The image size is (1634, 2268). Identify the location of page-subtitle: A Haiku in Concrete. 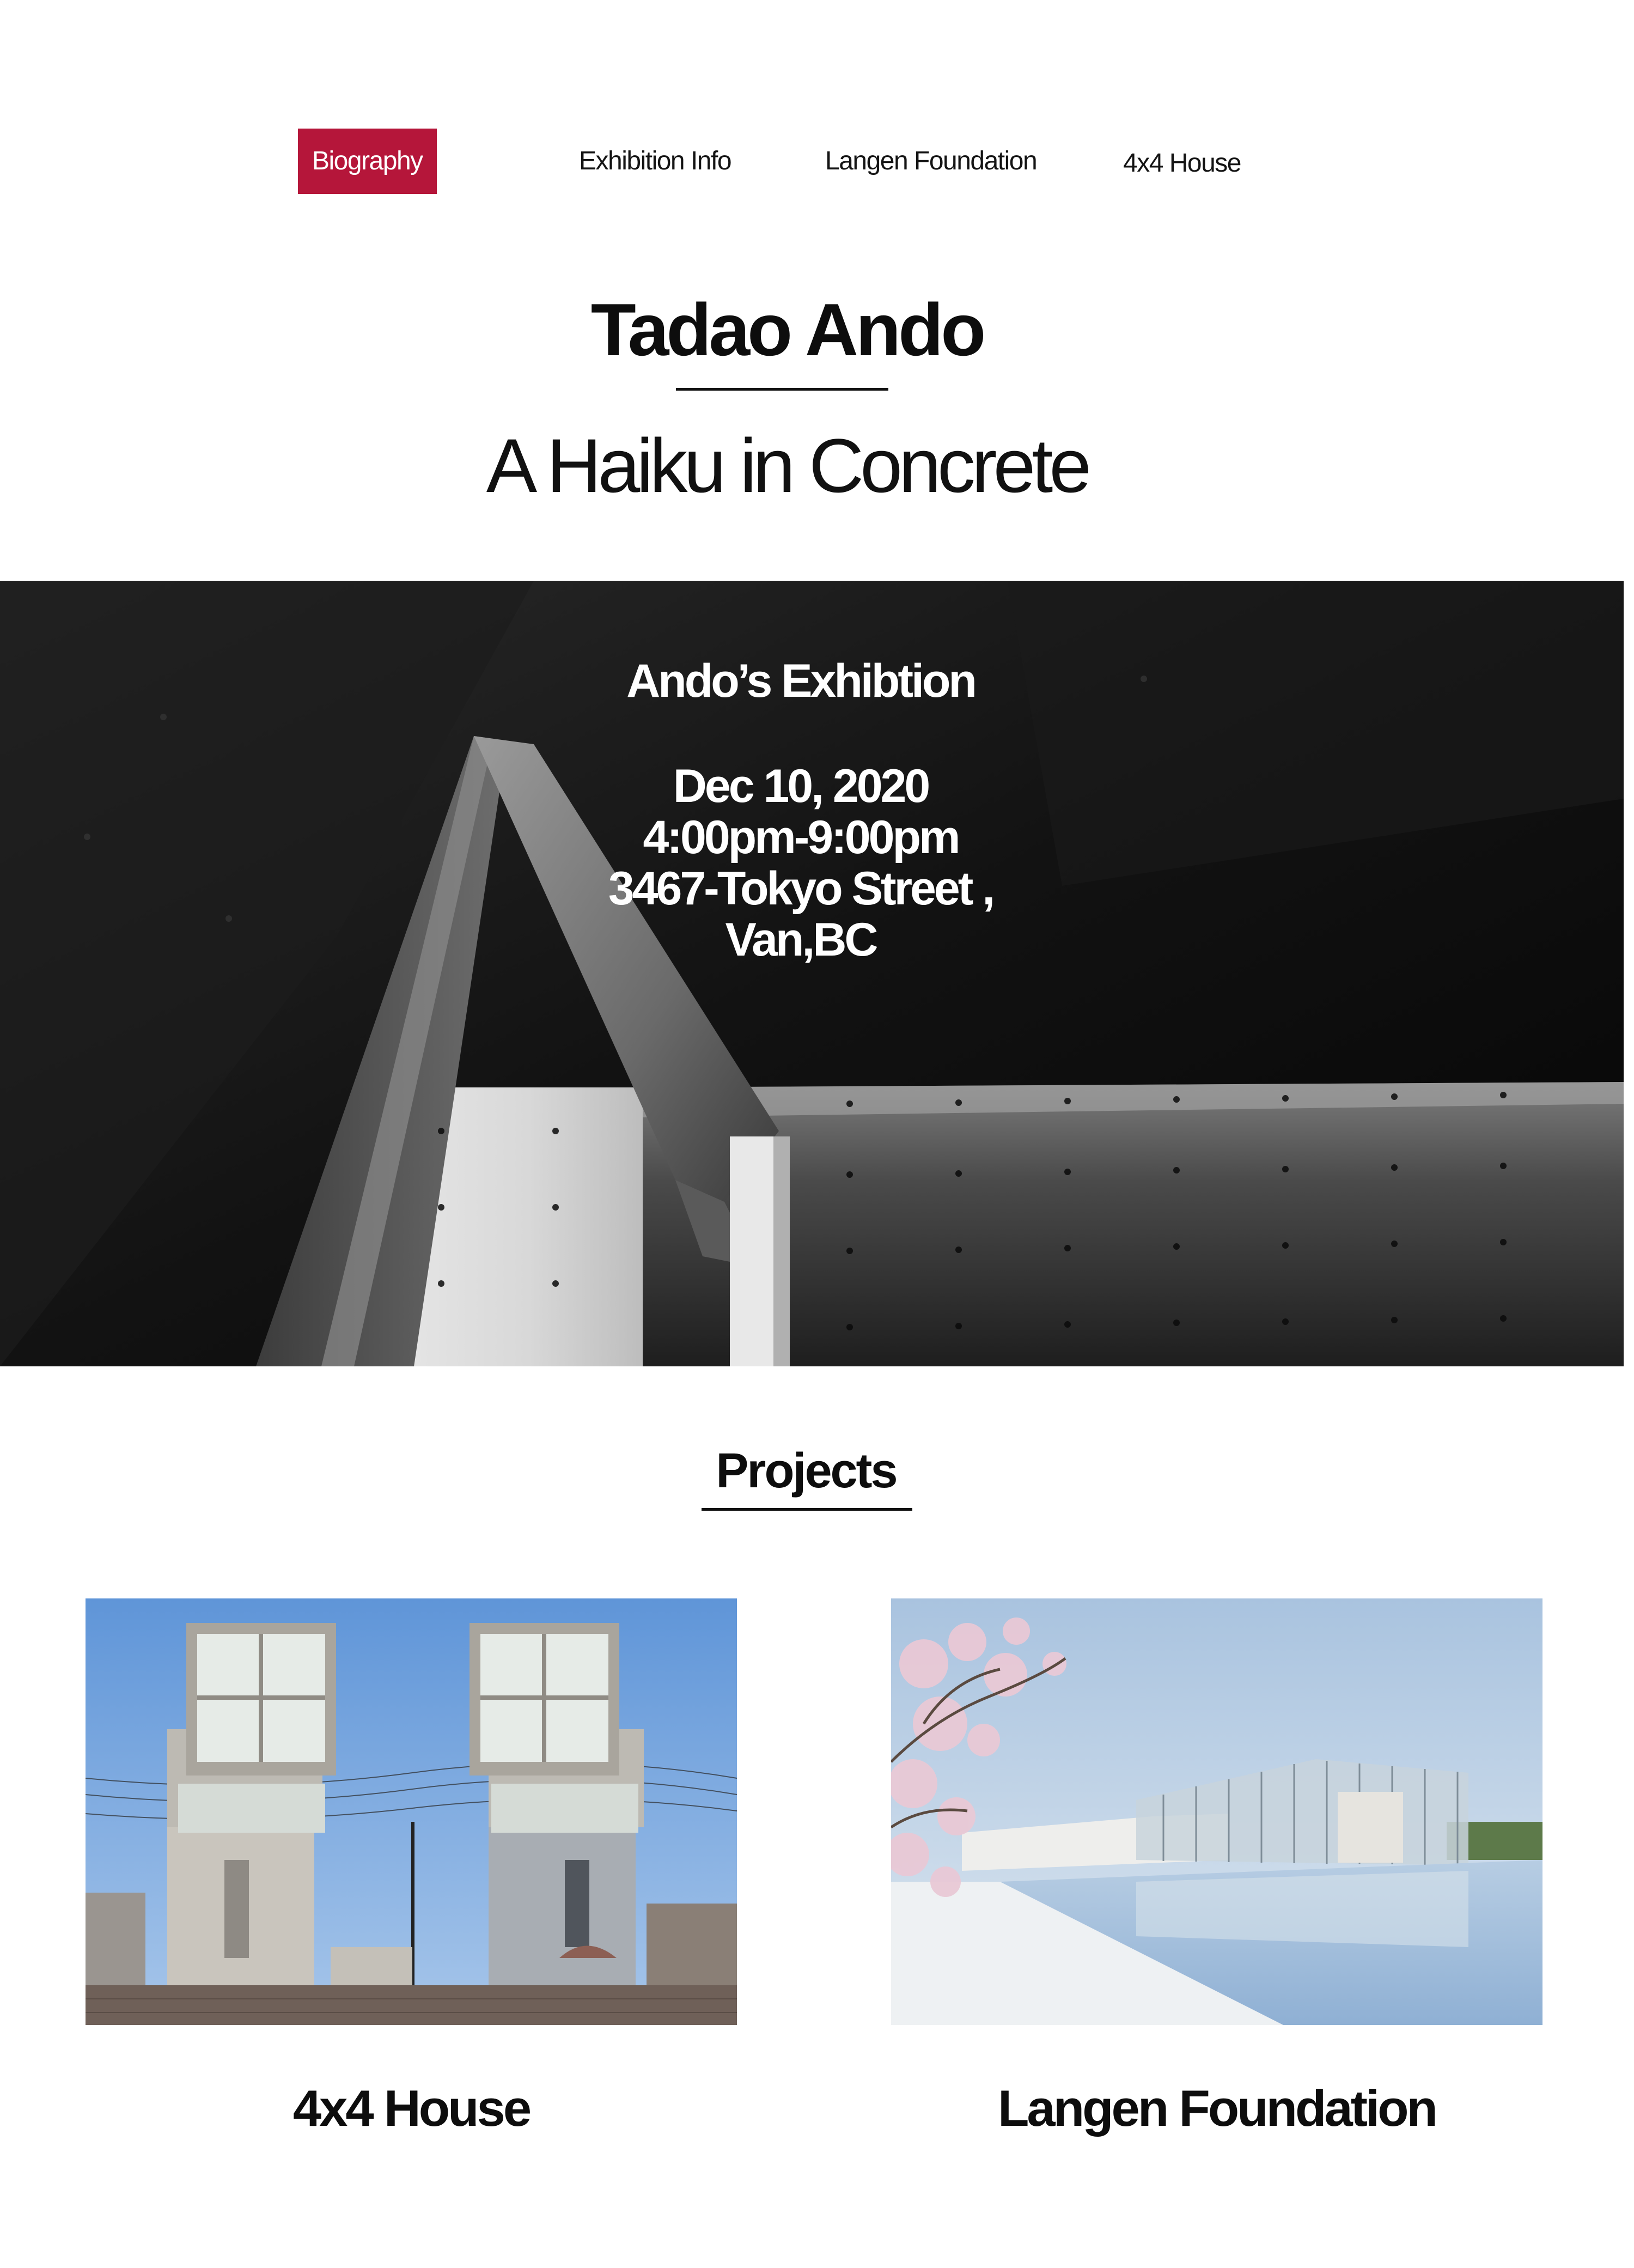
(789, 465).